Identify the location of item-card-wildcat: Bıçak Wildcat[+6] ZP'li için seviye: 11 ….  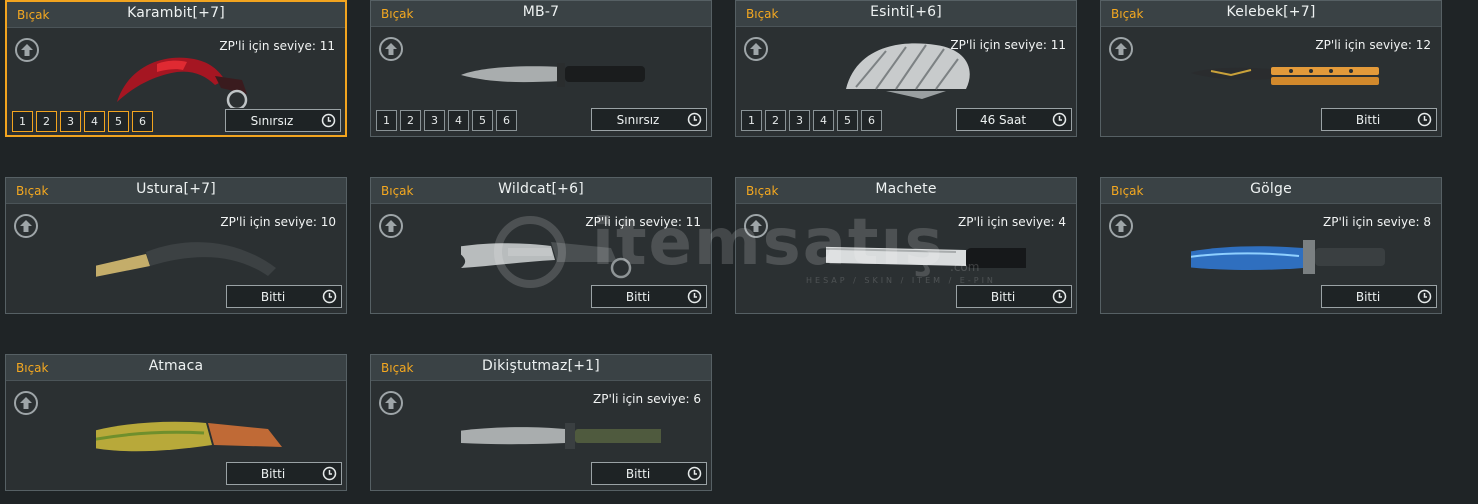
(541, 245).